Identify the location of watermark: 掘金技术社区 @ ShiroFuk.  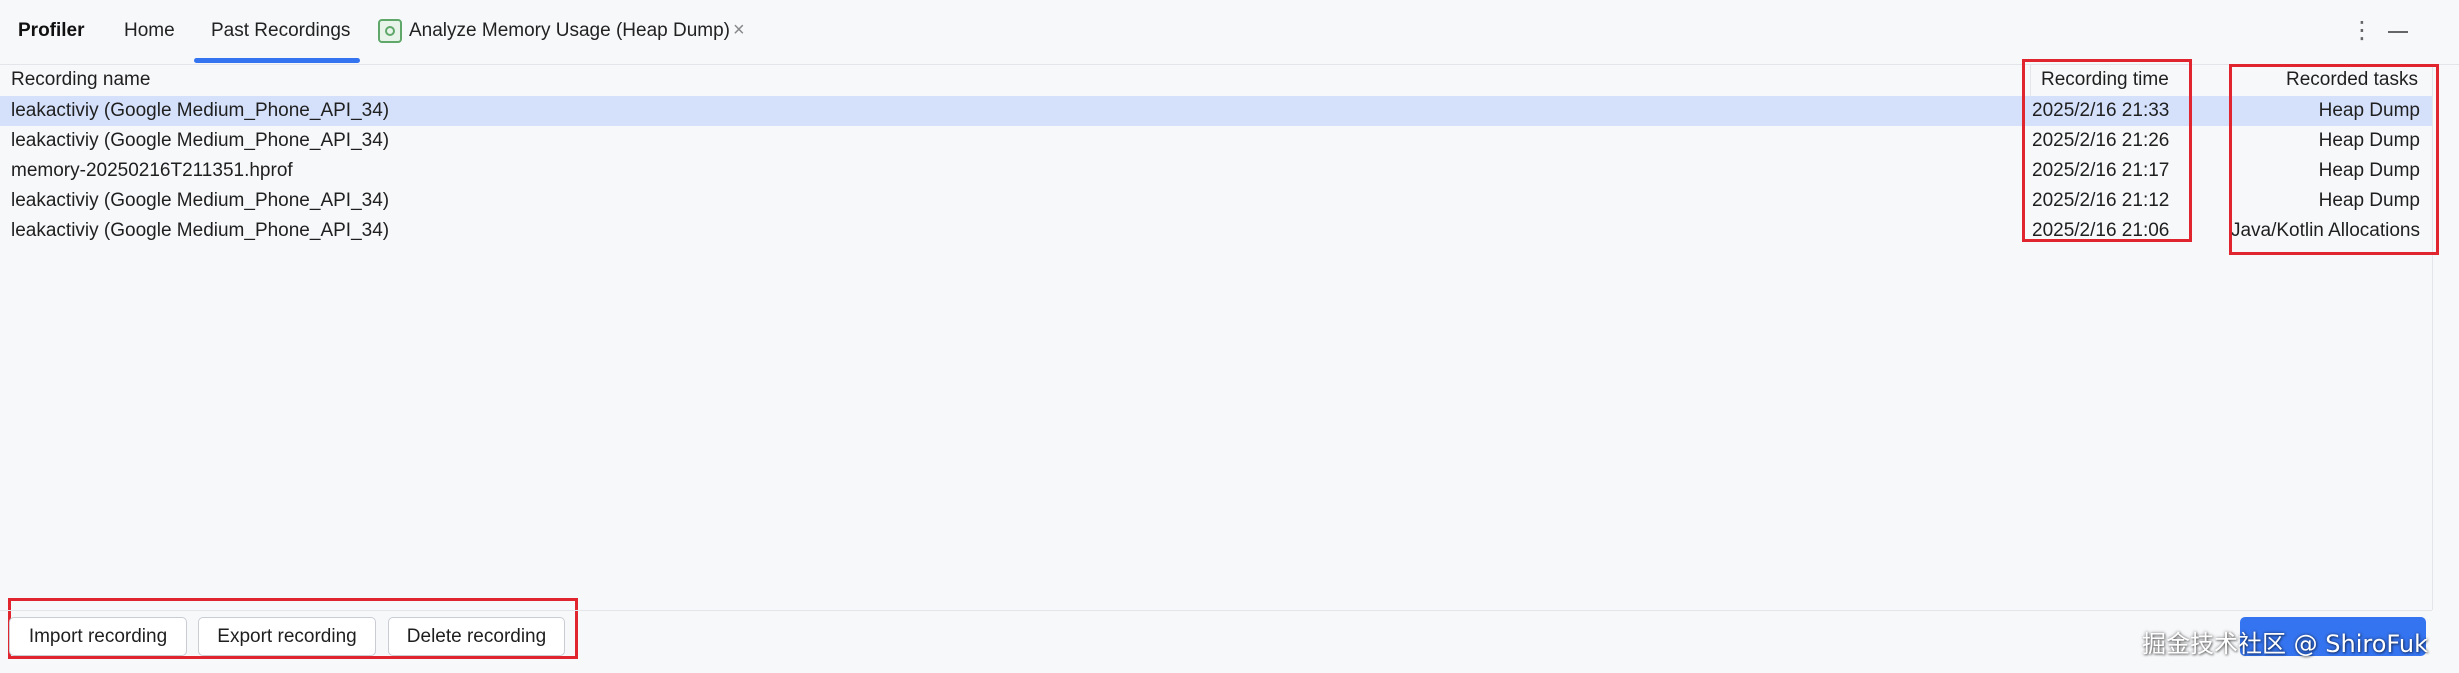
(2285, 644).